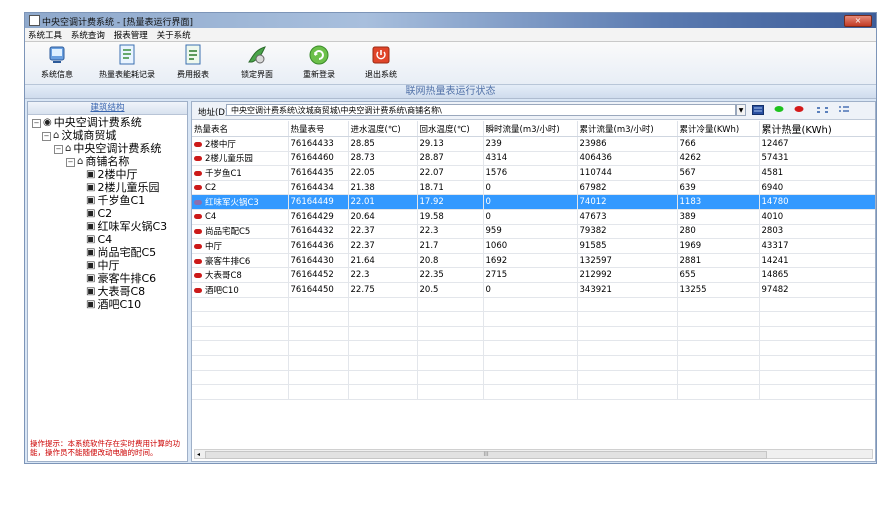 The height and width of the screenshot is (531, 891). I want to click on address-dropdown-icon: ▼, so click(741, 110).